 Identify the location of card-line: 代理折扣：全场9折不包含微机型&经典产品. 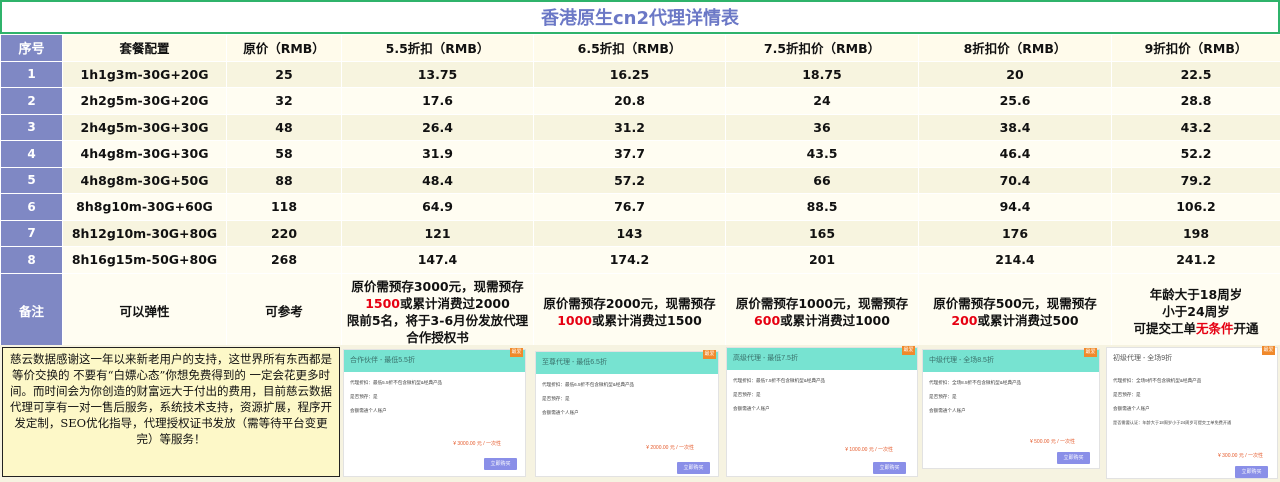
(1157, 380).